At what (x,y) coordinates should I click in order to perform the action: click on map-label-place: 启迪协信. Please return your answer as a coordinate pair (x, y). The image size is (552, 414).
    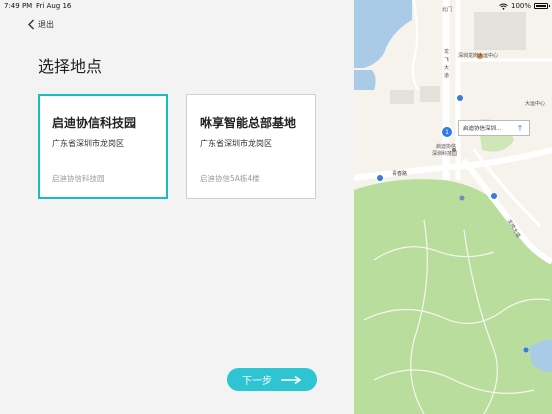
    Looking at the image, I should click on (446, 147).